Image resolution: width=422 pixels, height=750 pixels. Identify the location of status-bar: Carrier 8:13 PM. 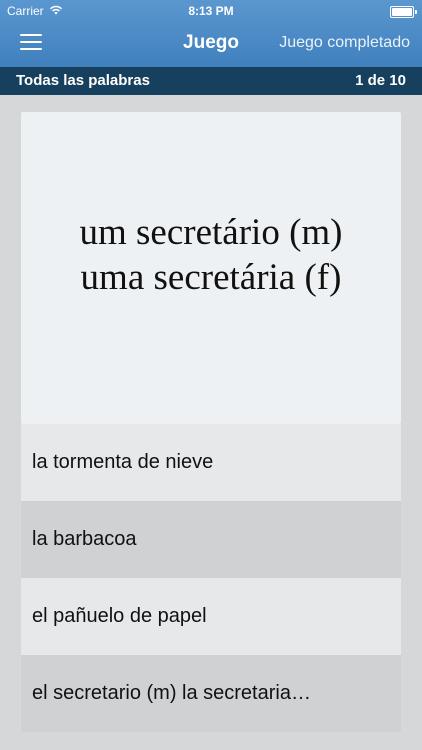
(211, 11).